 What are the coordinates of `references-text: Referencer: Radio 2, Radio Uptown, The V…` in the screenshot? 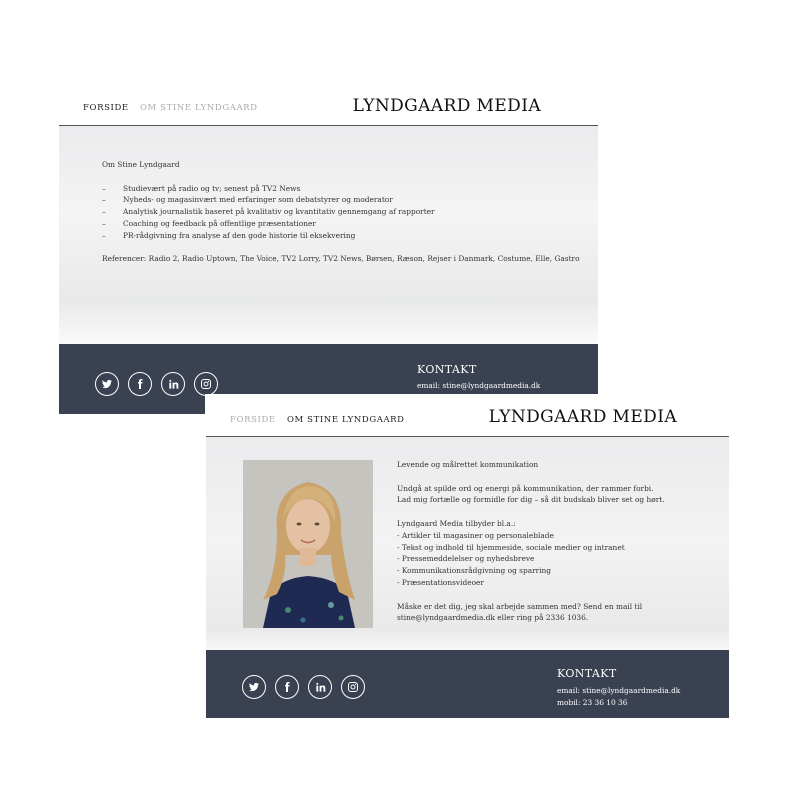 It's located at (341, 259).